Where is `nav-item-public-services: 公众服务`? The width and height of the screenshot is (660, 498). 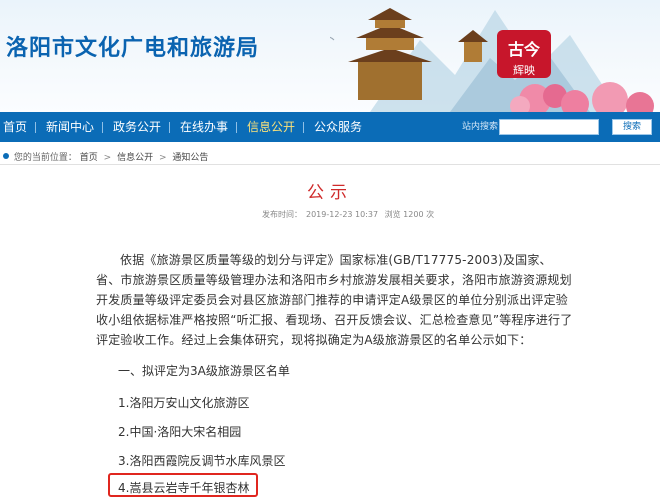 nav-item-public-services: 公众服务 is located at coordinates (338, 127).